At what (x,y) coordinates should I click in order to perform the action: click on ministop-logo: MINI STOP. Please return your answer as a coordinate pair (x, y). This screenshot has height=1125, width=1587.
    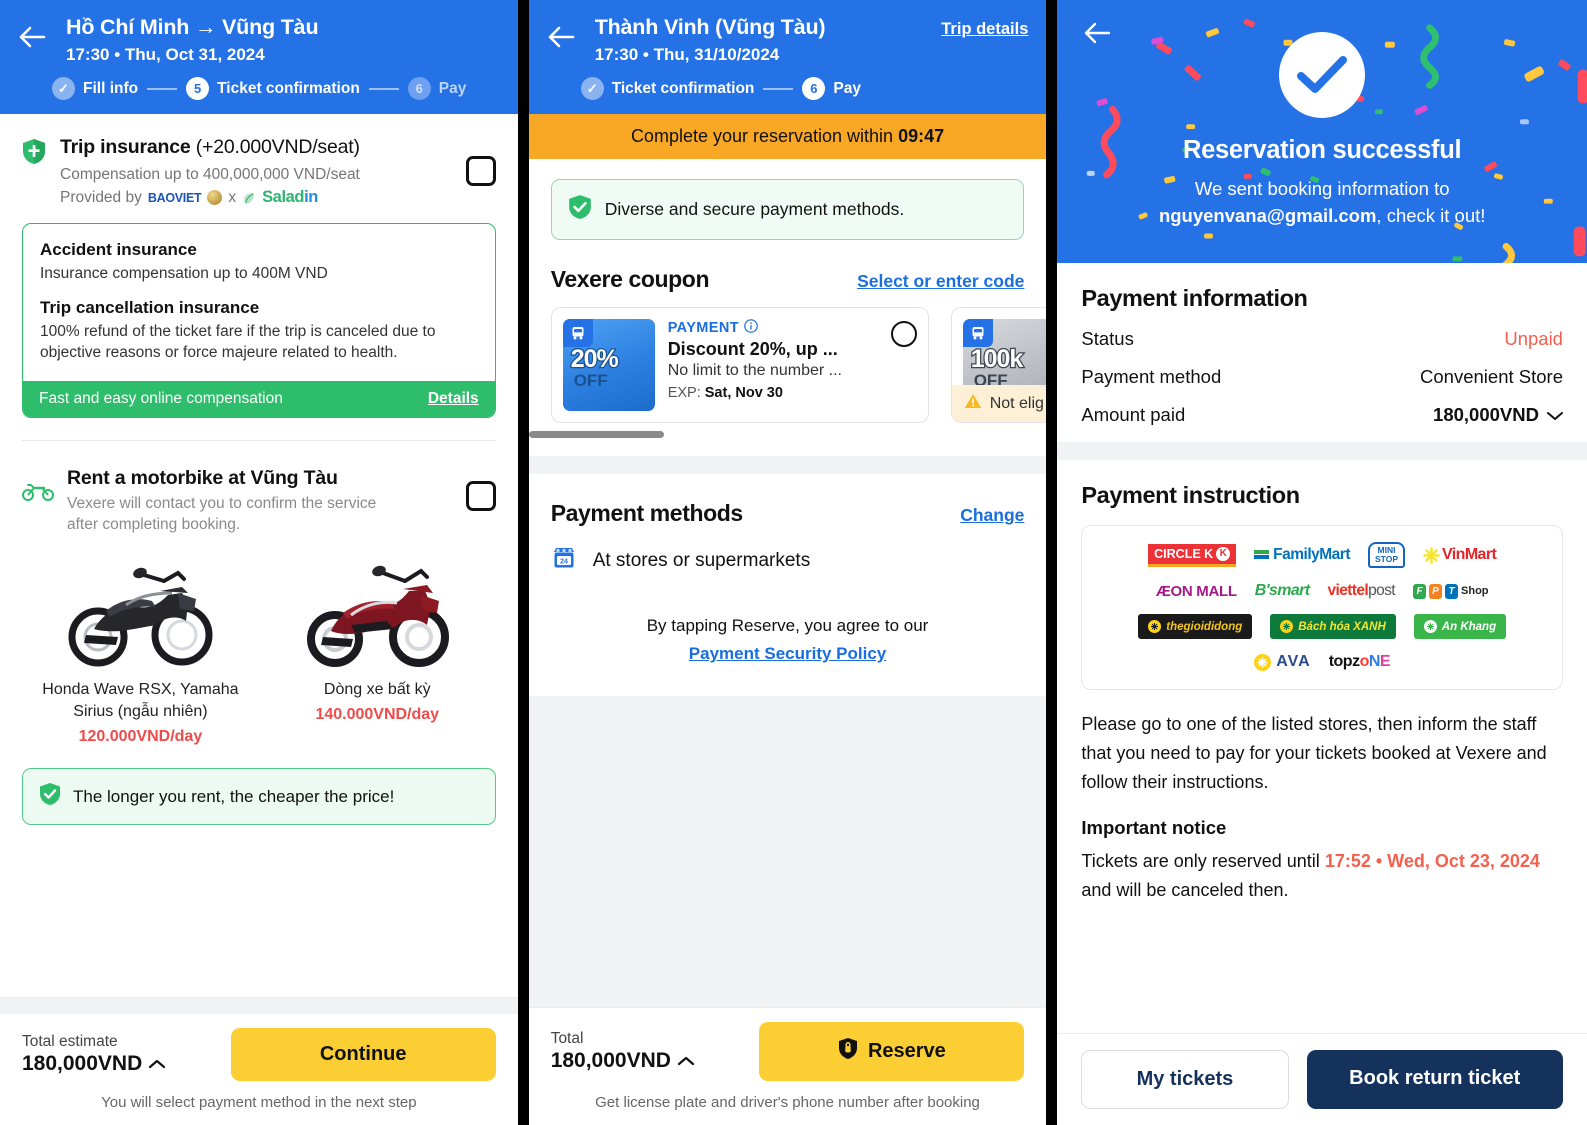
    Looking at the image, I should click on (1387, 555).